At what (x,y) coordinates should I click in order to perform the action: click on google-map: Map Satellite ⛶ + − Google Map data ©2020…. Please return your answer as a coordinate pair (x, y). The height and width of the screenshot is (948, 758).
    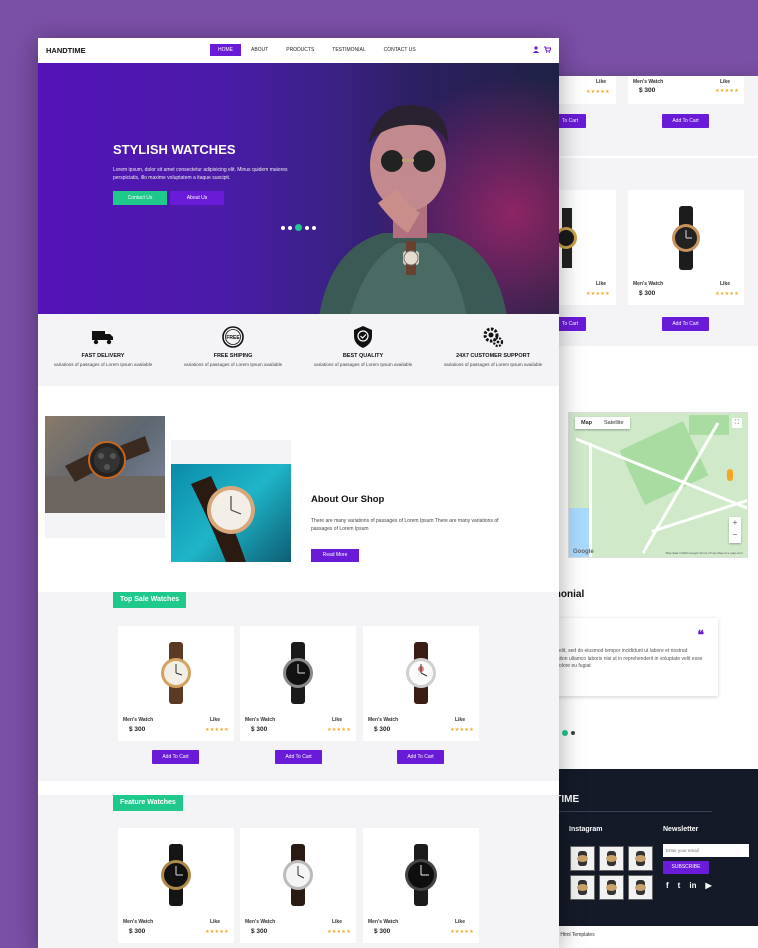
    Looking at the image, I should click on (658, 485).